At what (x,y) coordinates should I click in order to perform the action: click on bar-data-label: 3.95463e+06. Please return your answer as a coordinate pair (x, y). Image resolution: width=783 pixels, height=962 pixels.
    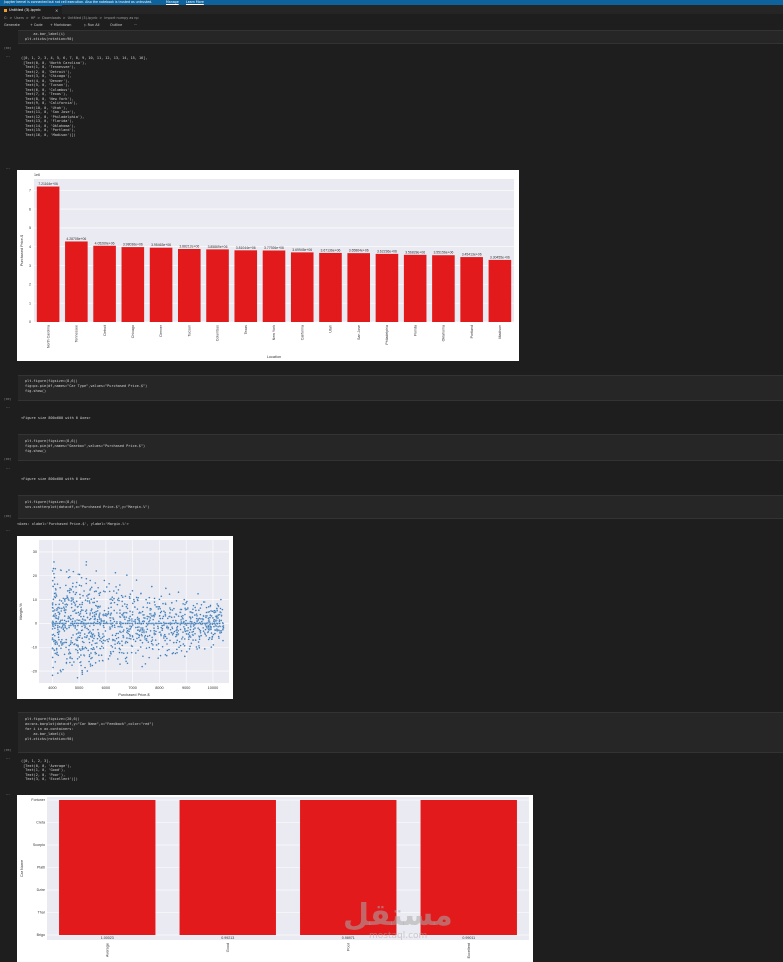
    Looking at the image, I should click on (161, 245).